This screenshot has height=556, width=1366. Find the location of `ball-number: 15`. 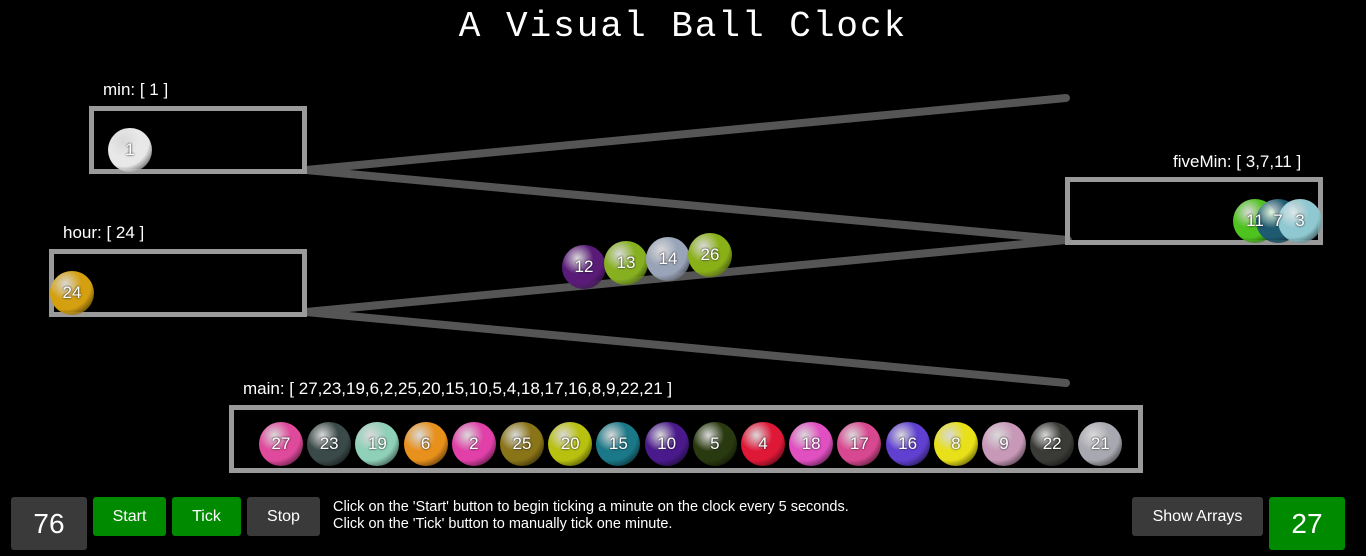

ball-number: 15 is located at coordinates (618, 443).